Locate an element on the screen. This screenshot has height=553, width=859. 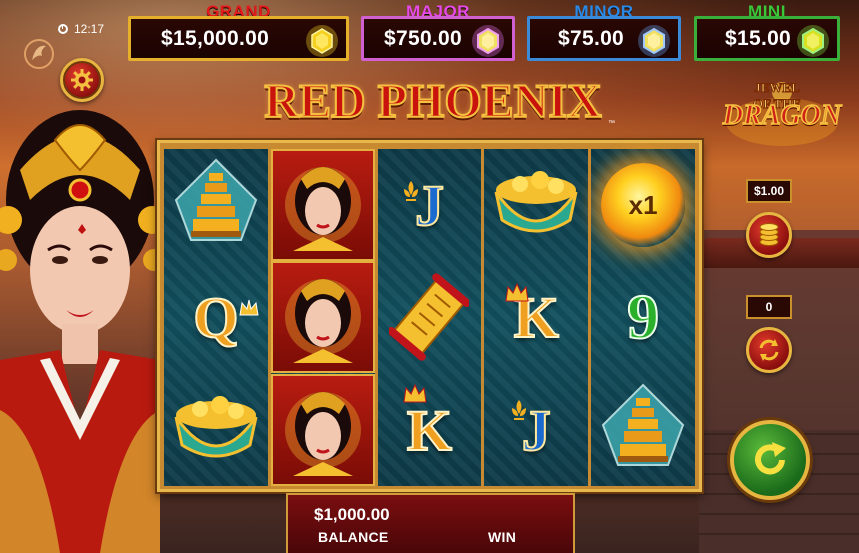
symbol-q: Q is located at coordinates (216, 317).